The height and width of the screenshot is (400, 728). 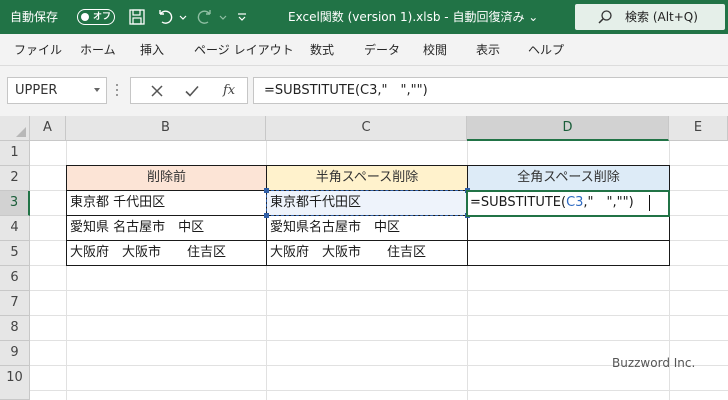 I want to click on tab-page-layout: ページ レイアウト, so click(x=244, y=50).